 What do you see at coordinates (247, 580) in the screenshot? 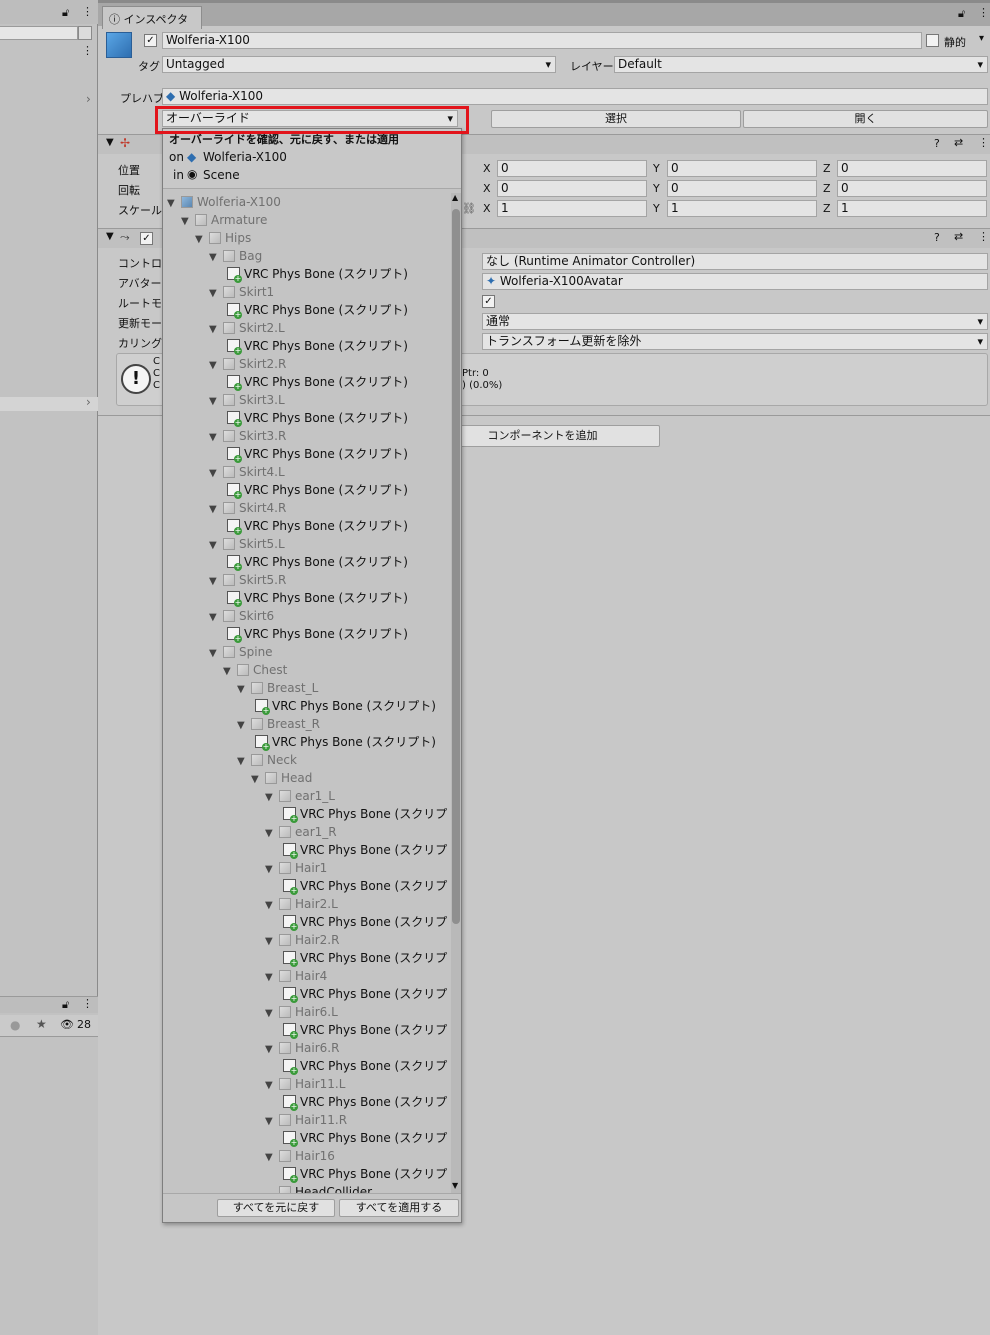
I see `tree-node-row: ▼ Skirt5.R` at bounding box center [247, 580].